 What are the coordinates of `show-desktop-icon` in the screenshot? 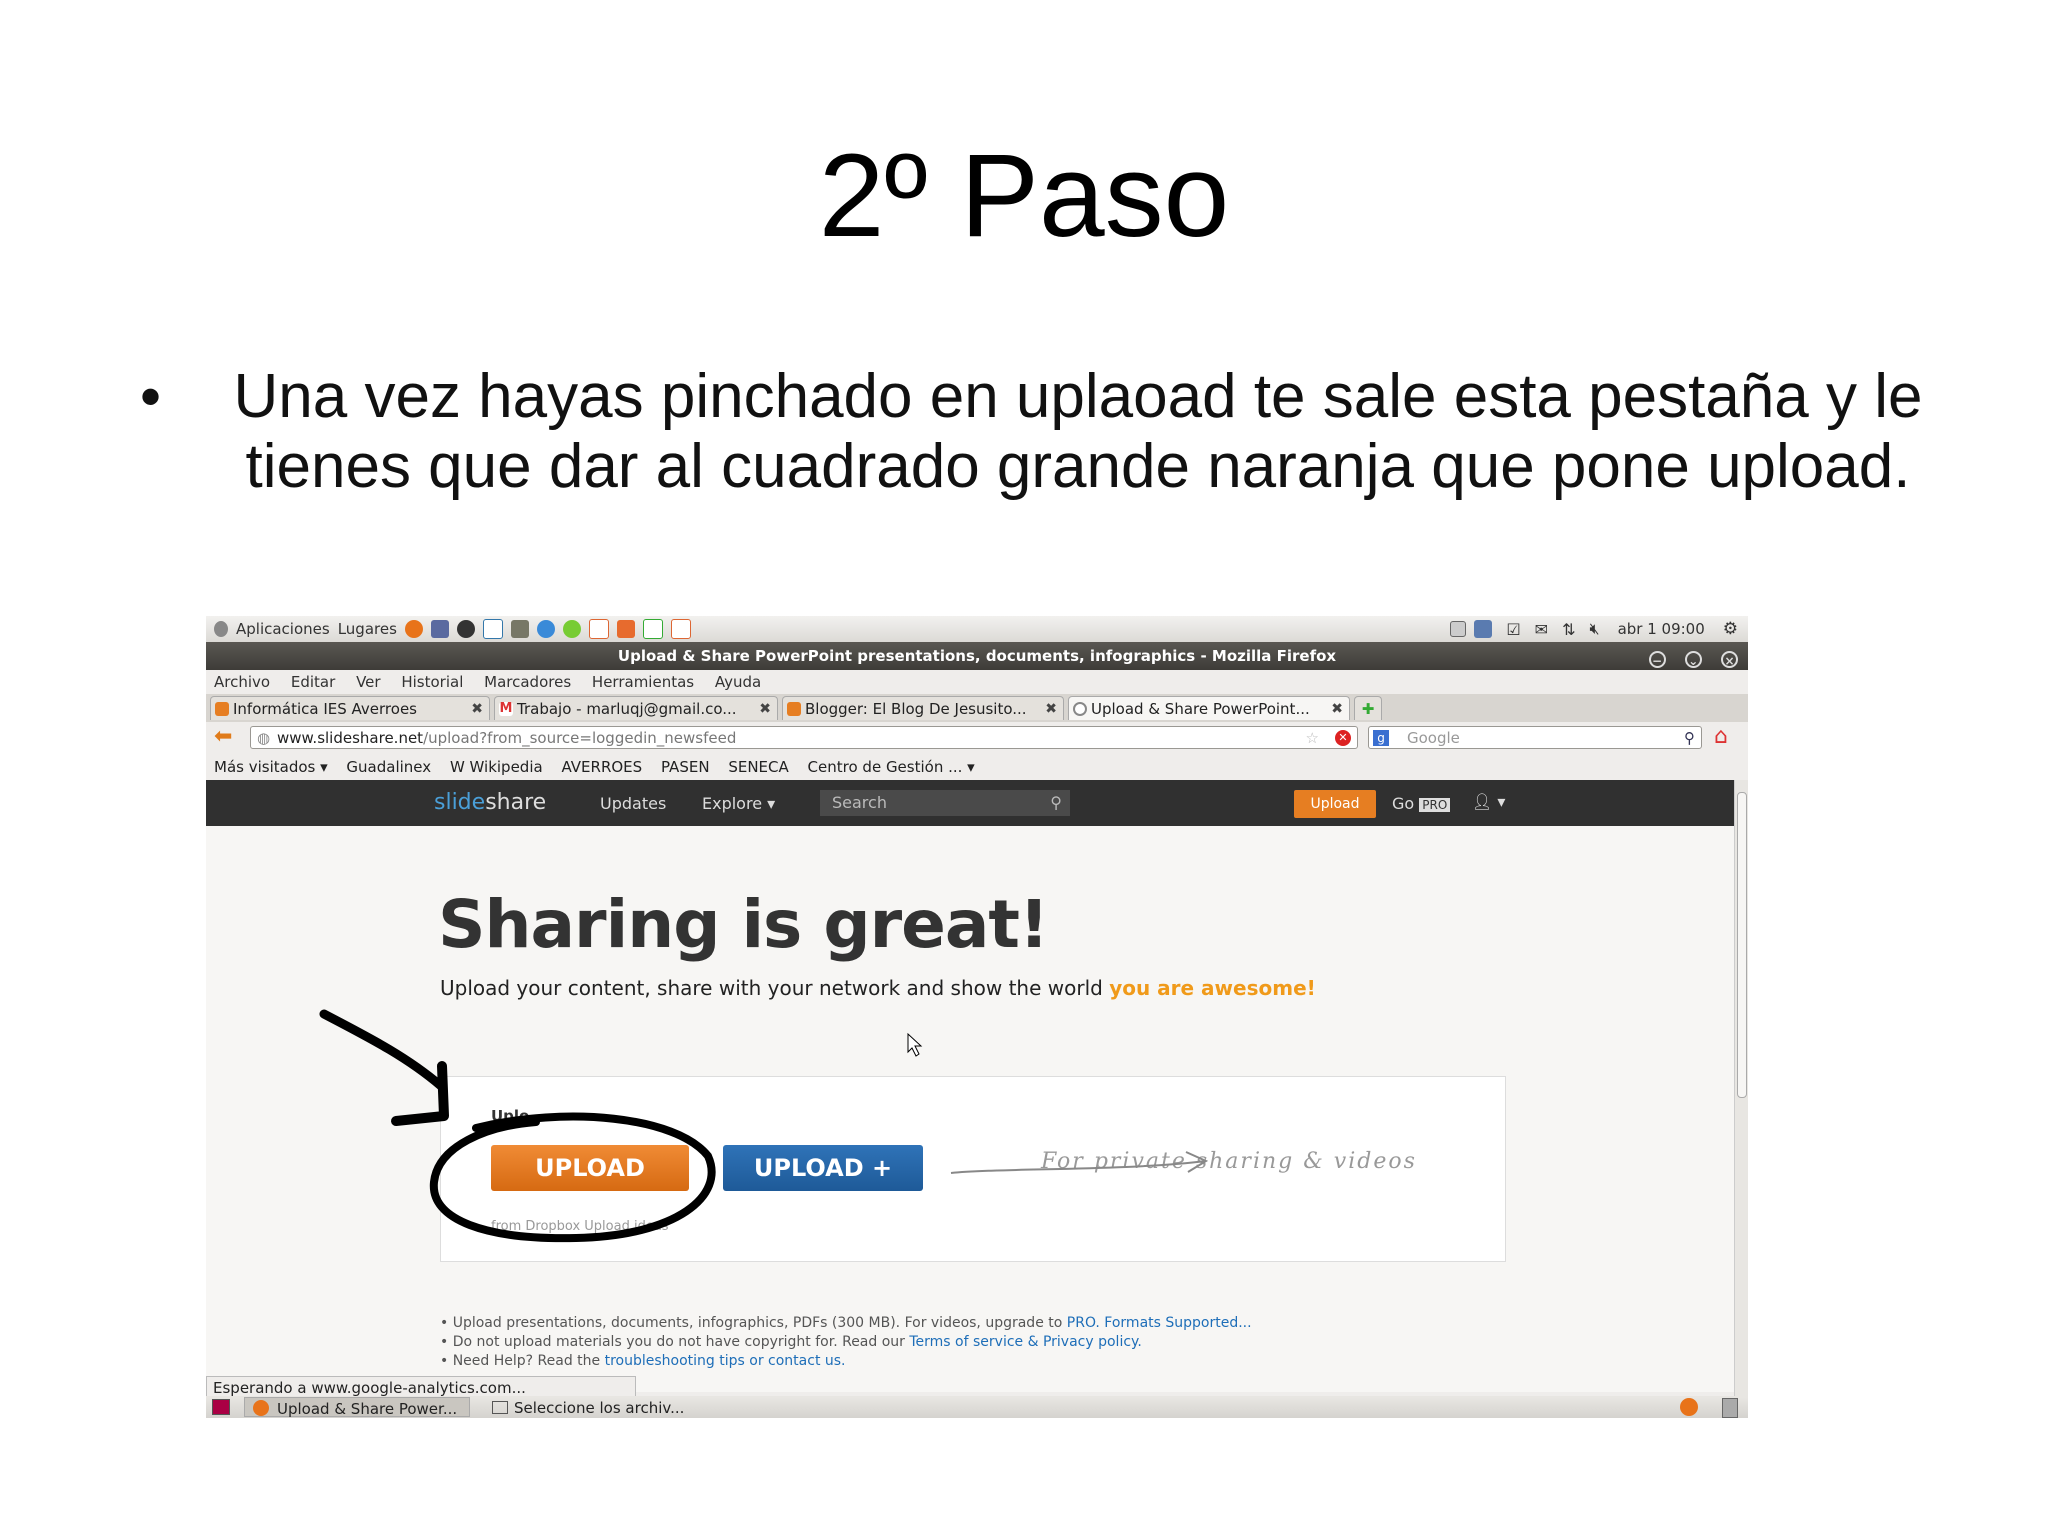 It's located at (221, 1407).